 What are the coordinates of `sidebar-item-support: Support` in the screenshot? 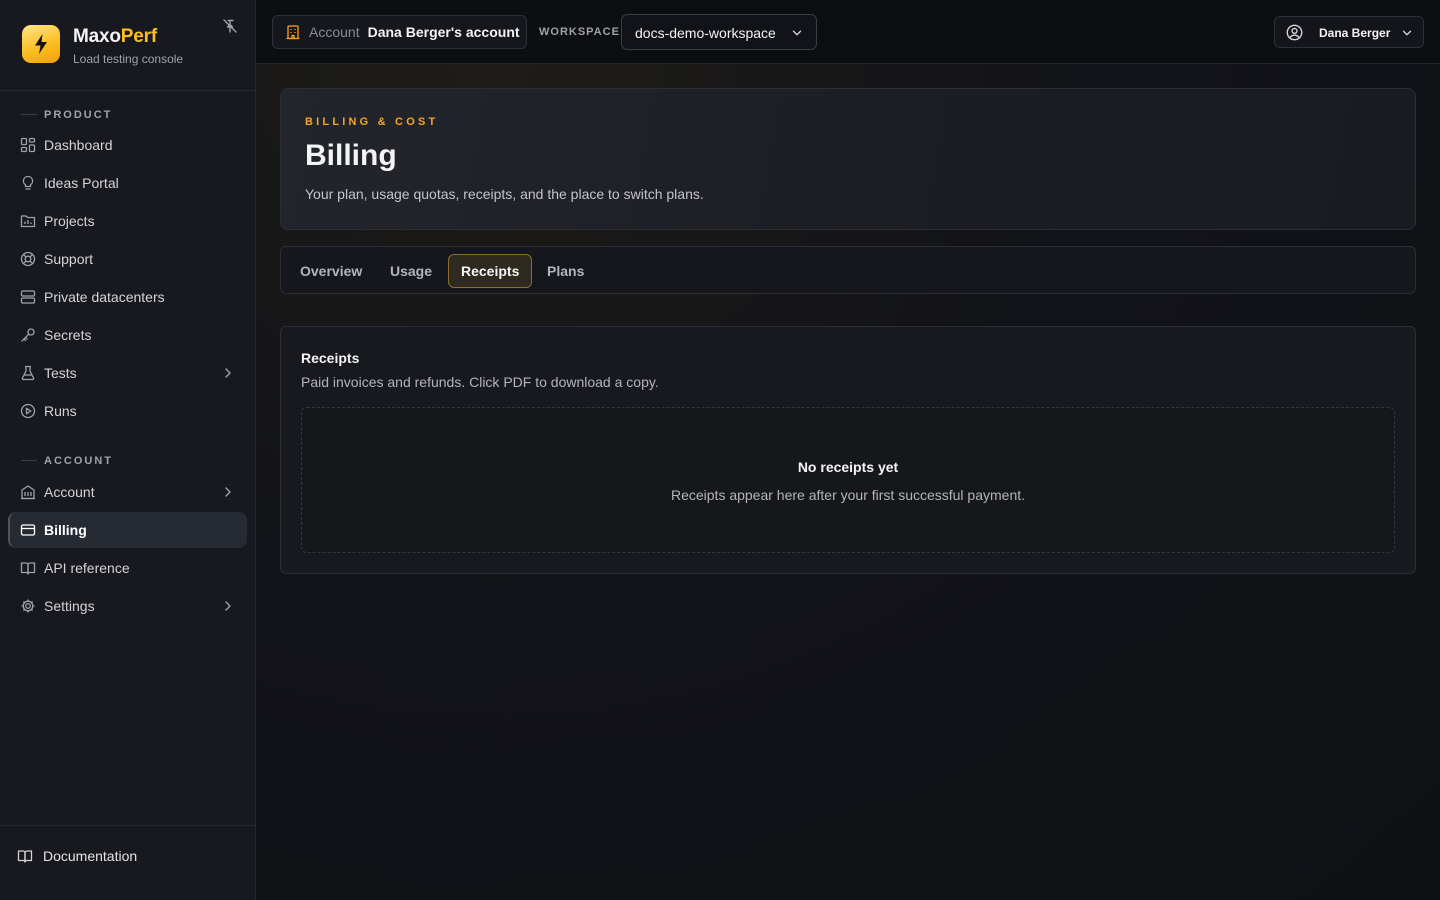 It's located at (127, 259).